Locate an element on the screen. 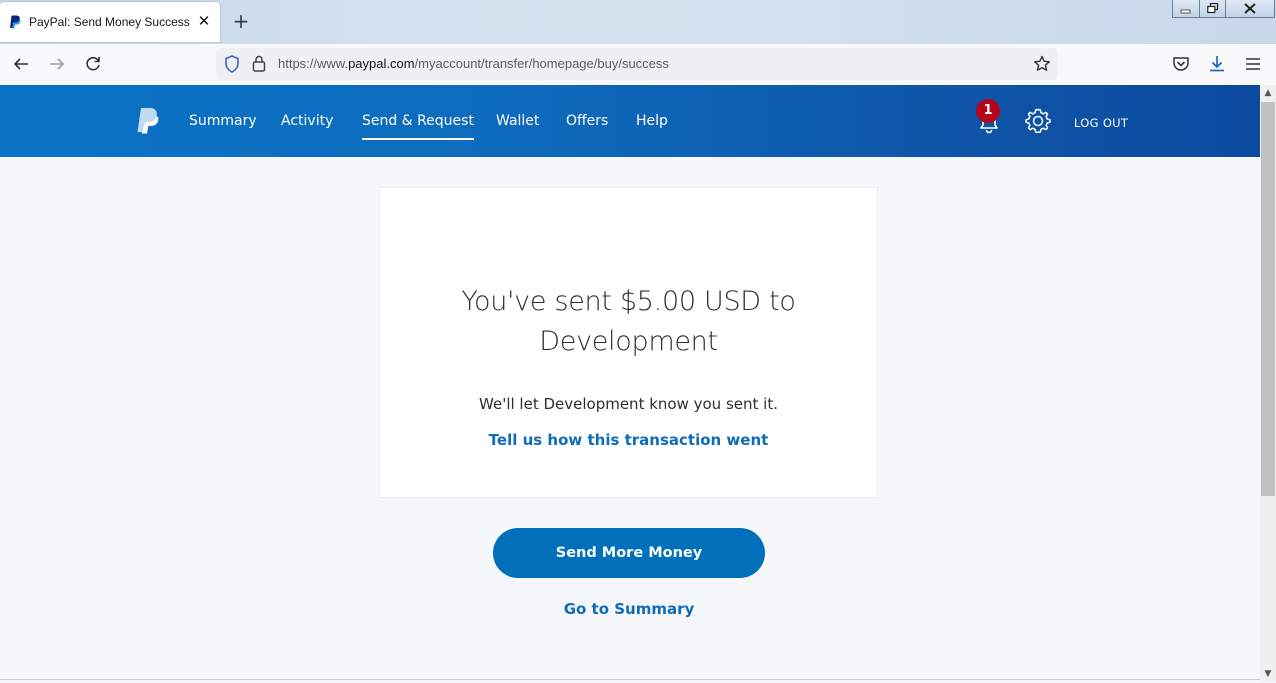 This screenshot has height=683, width=1276. nav-send-request: Send & Request is located at coordinates (418, 126).